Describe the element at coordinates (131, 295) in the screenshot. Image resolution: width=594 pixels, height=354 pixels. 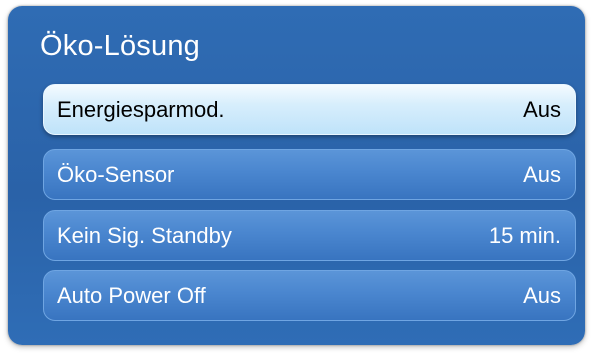
I see `menu-item-label: Auto Power Off` at that location.